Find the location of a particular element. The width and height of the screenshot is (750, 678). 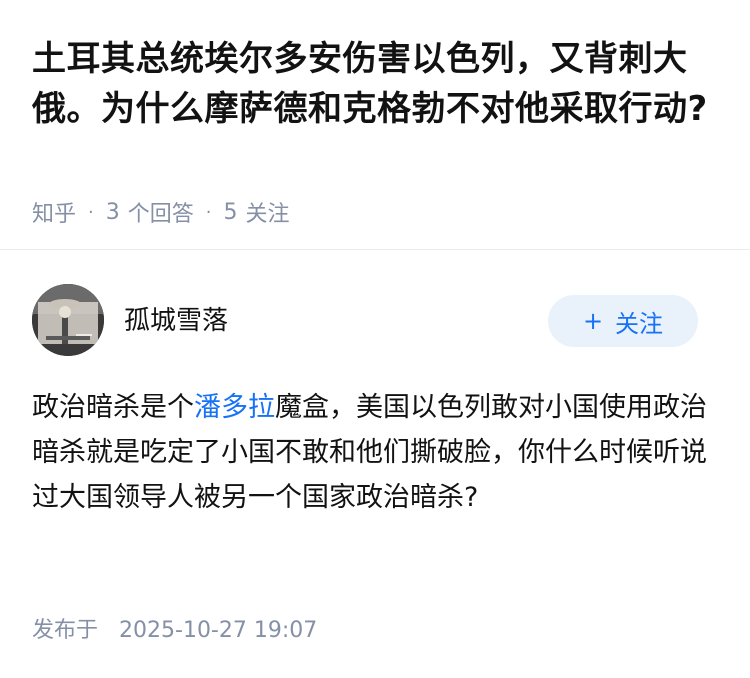

plus-icon: + is located at coordinates (593, 321).